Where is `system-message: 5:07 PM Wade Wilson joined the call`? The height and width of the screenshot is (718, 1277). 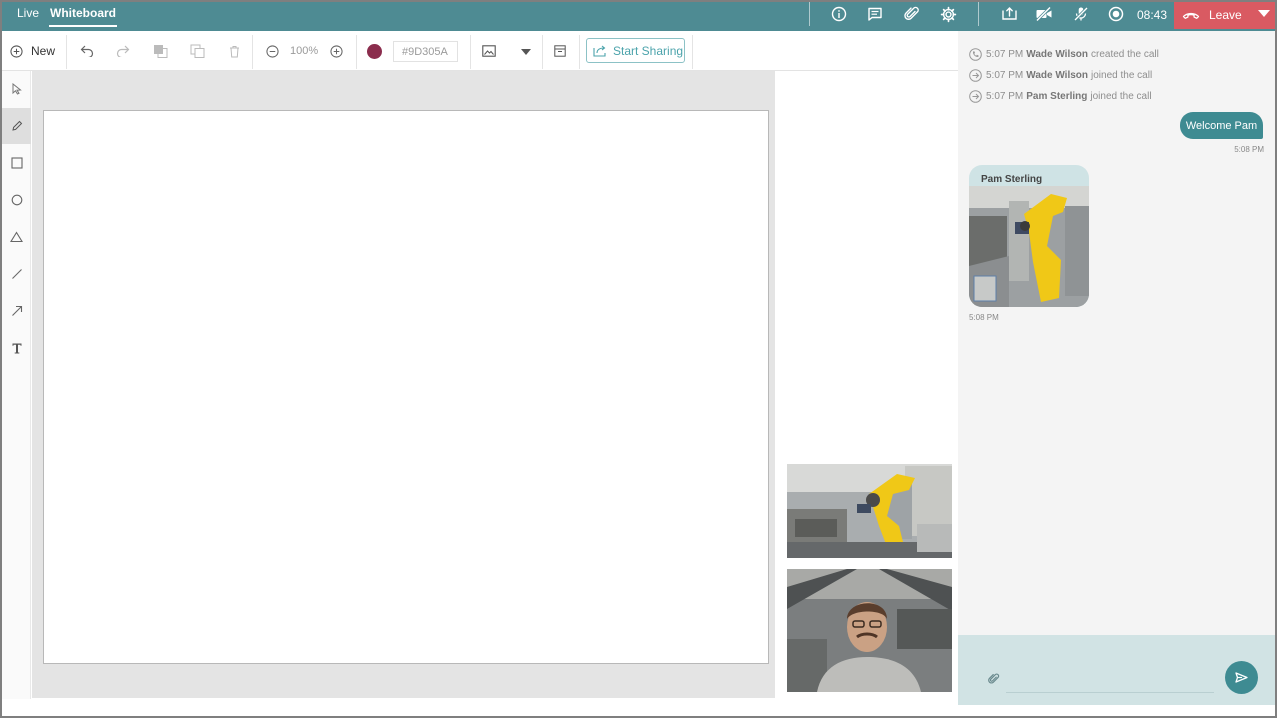 system-message: 5:07 PM Wade Wilson joined the call is located at coordinates (1060, 75).